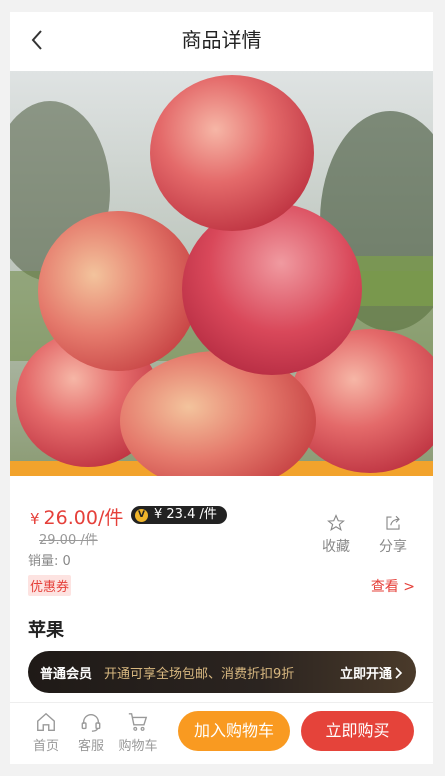  Describe the element at coordinates (336, 535) in the screenshot. I see `favorite-button: 收藏` at that location.